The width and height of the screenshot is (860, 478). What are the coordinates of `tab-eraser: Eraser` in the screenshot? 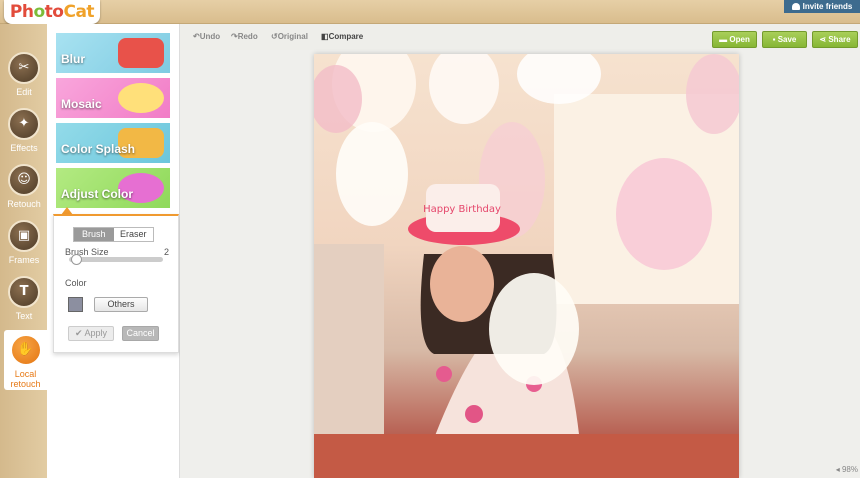 It's located at (134, 234).